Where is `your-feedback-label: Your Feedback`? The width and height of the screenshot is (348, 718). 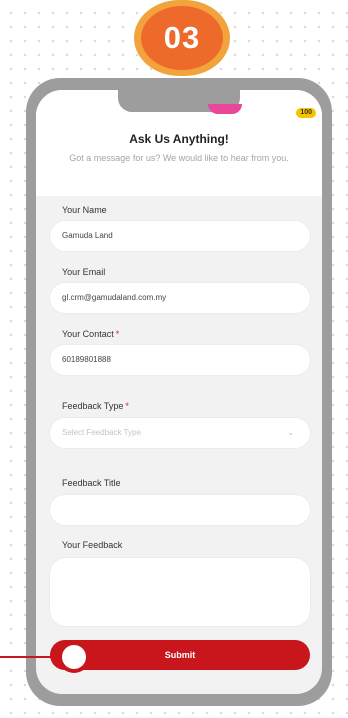 your-feedback-label: Your Feedback is located at coordinates (92, 545).